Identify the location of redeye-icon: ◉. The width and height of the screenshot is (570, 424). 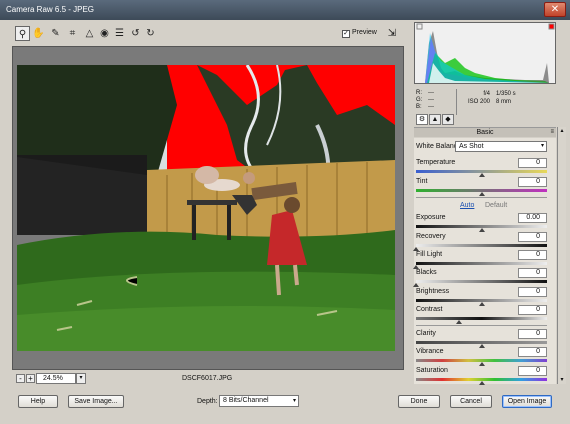
(104, 33).